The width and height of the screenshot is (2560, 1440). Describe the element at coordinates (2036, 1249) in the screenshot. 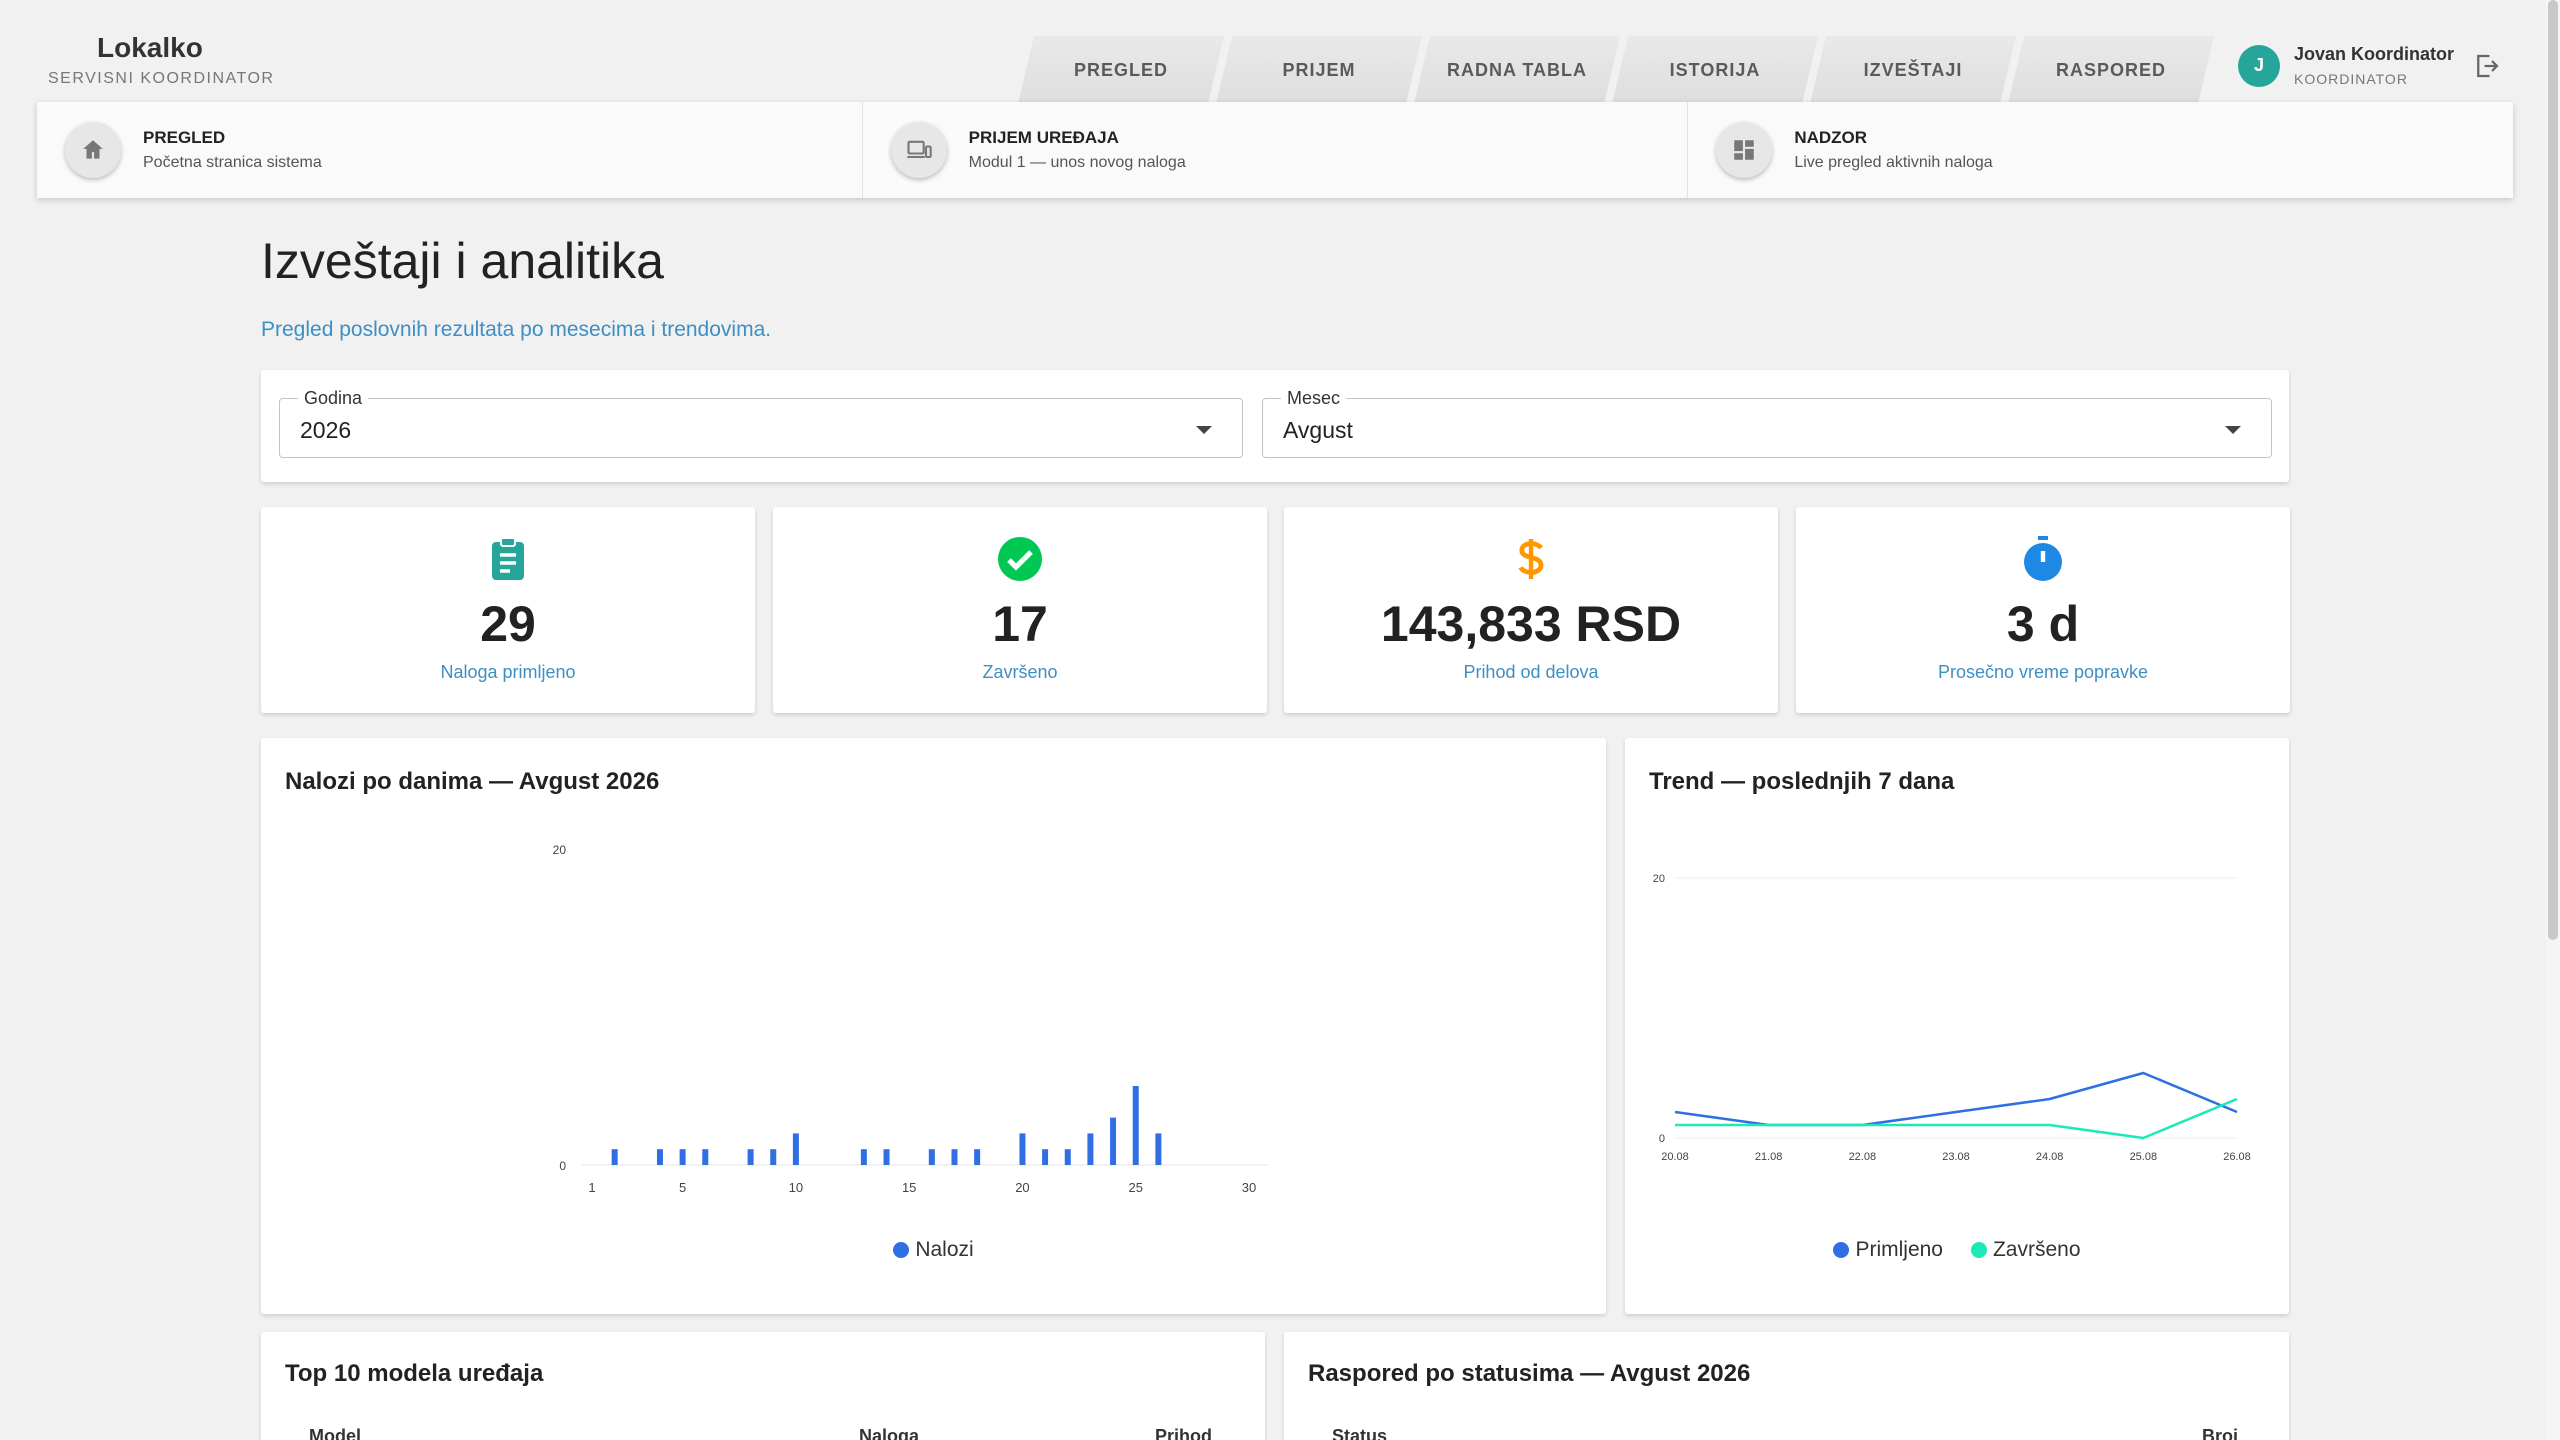

I see `legend-label: Završeno` at that location.